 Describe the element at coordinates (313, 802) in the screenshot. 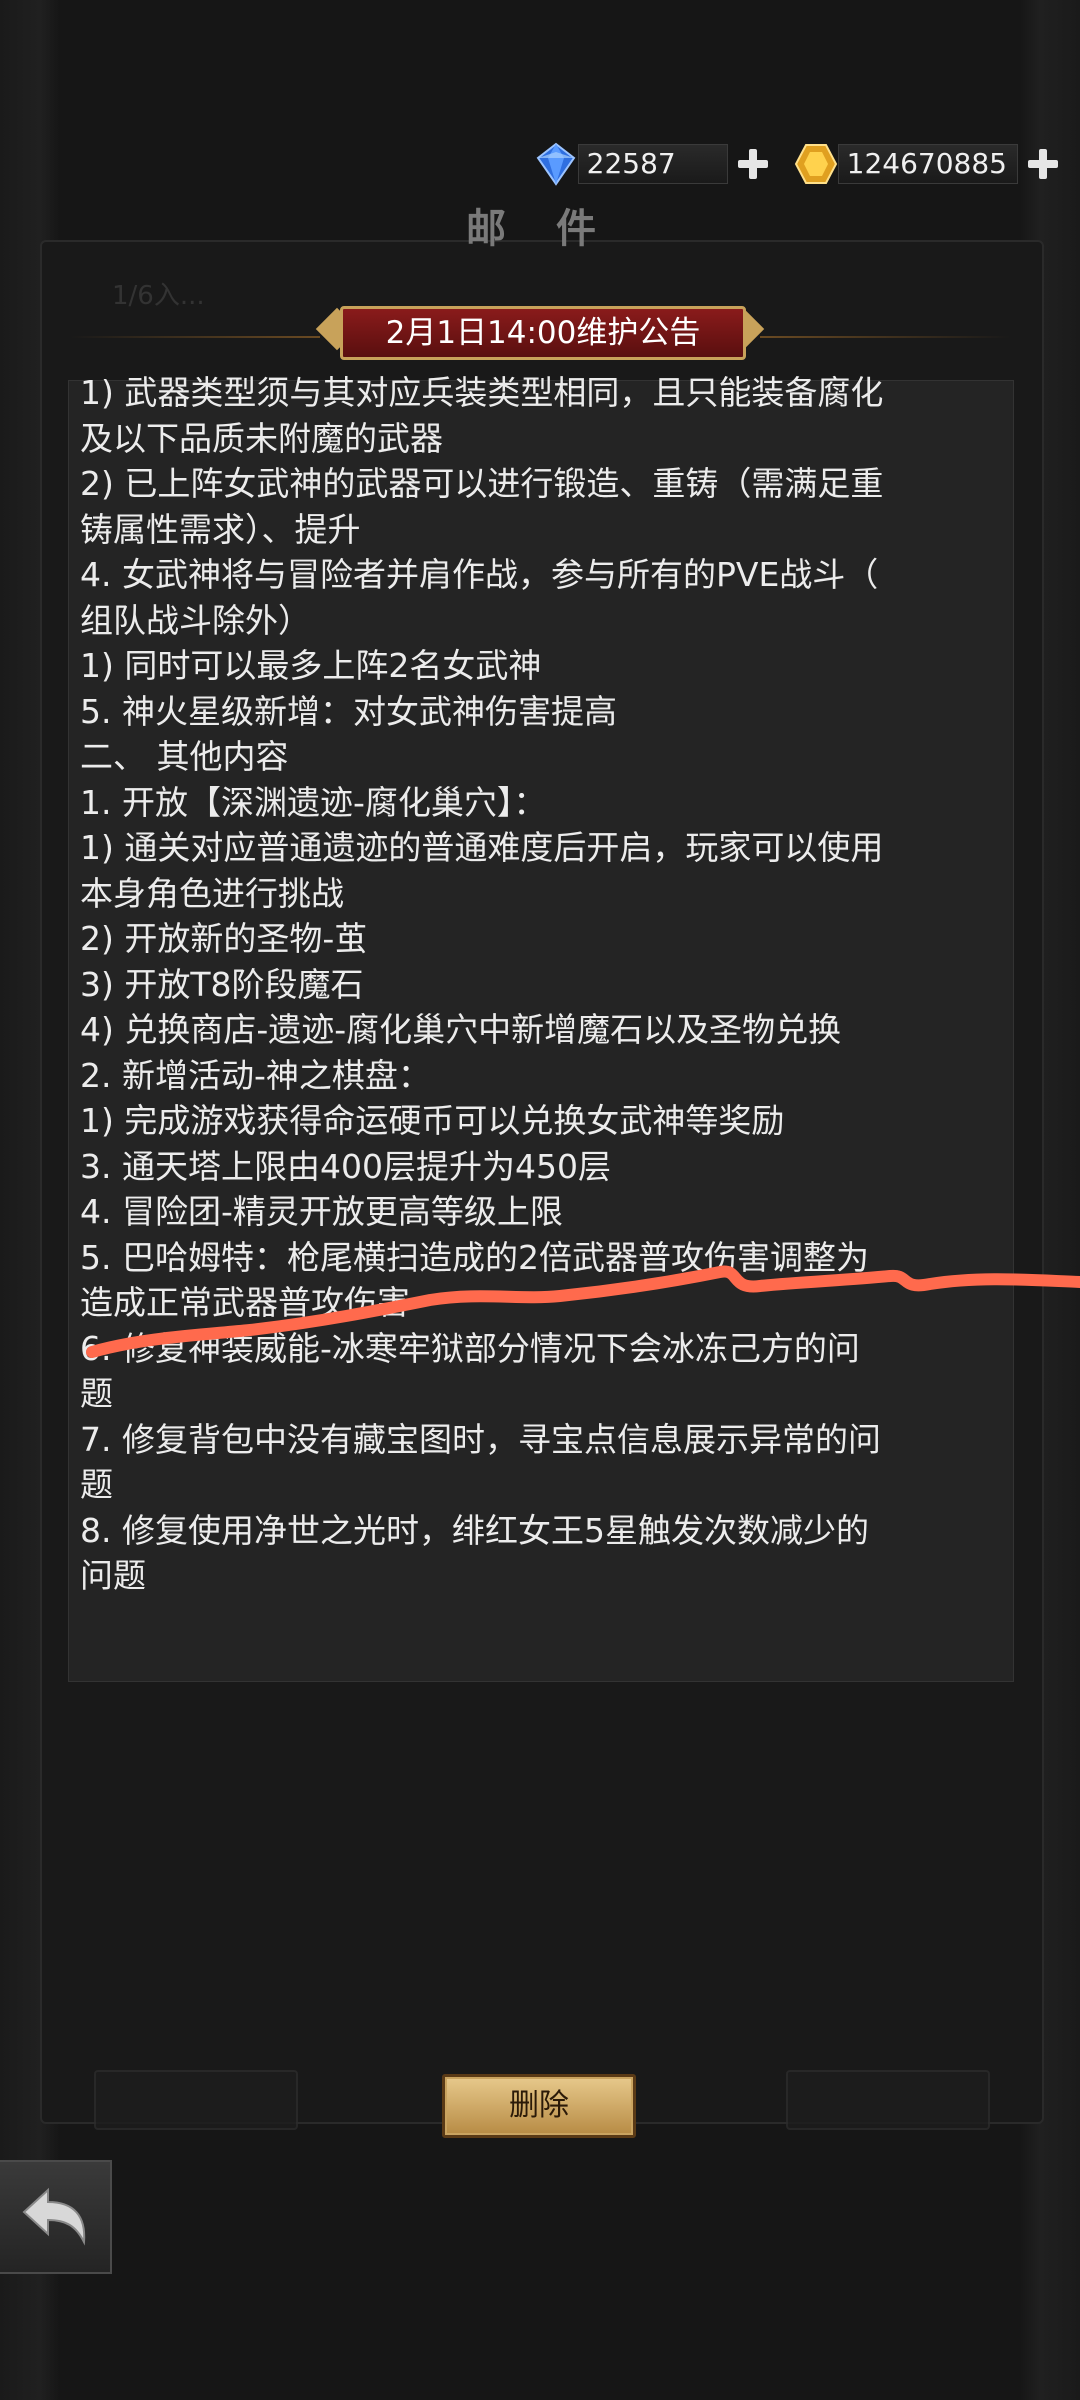

I see `mail-line: 1. 开放【深渊遗迹-腐化巢穴】：` at that location.